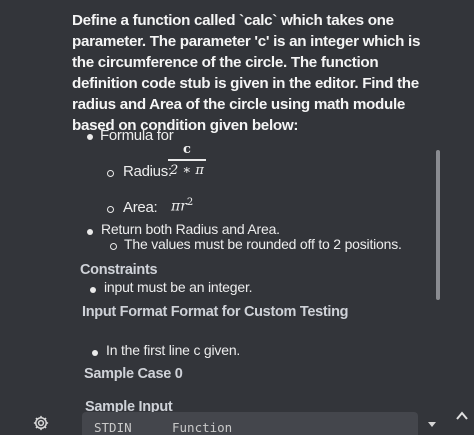  Describe the element at coordinates (202, 427) in the screenshot. I see `function-column-label: Function` at that location.